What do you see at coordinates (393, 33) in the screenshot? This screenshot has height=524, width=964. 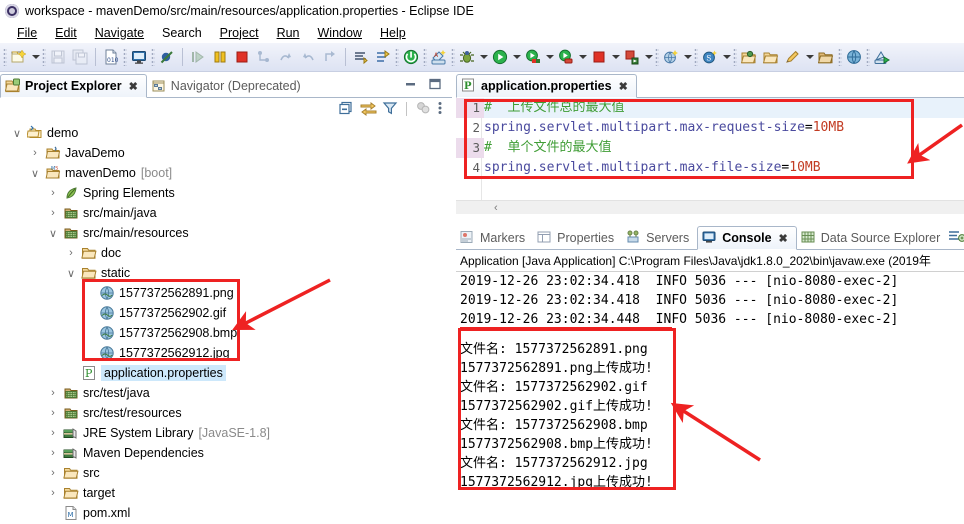 I see `menu-help: Help` at bounding box center [393, 33].